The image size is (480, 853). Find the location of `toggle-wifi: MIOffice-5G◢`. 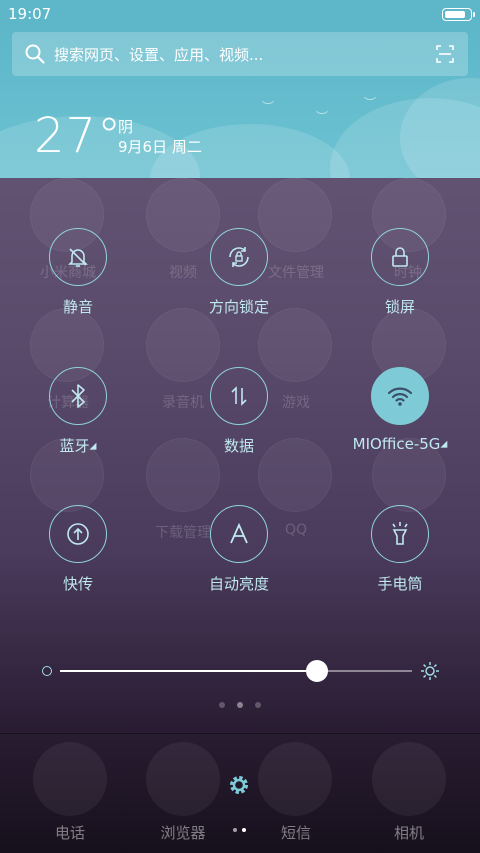

toggle-wifi: MIOffice-5G◢ is located at coordinates (400, 410).